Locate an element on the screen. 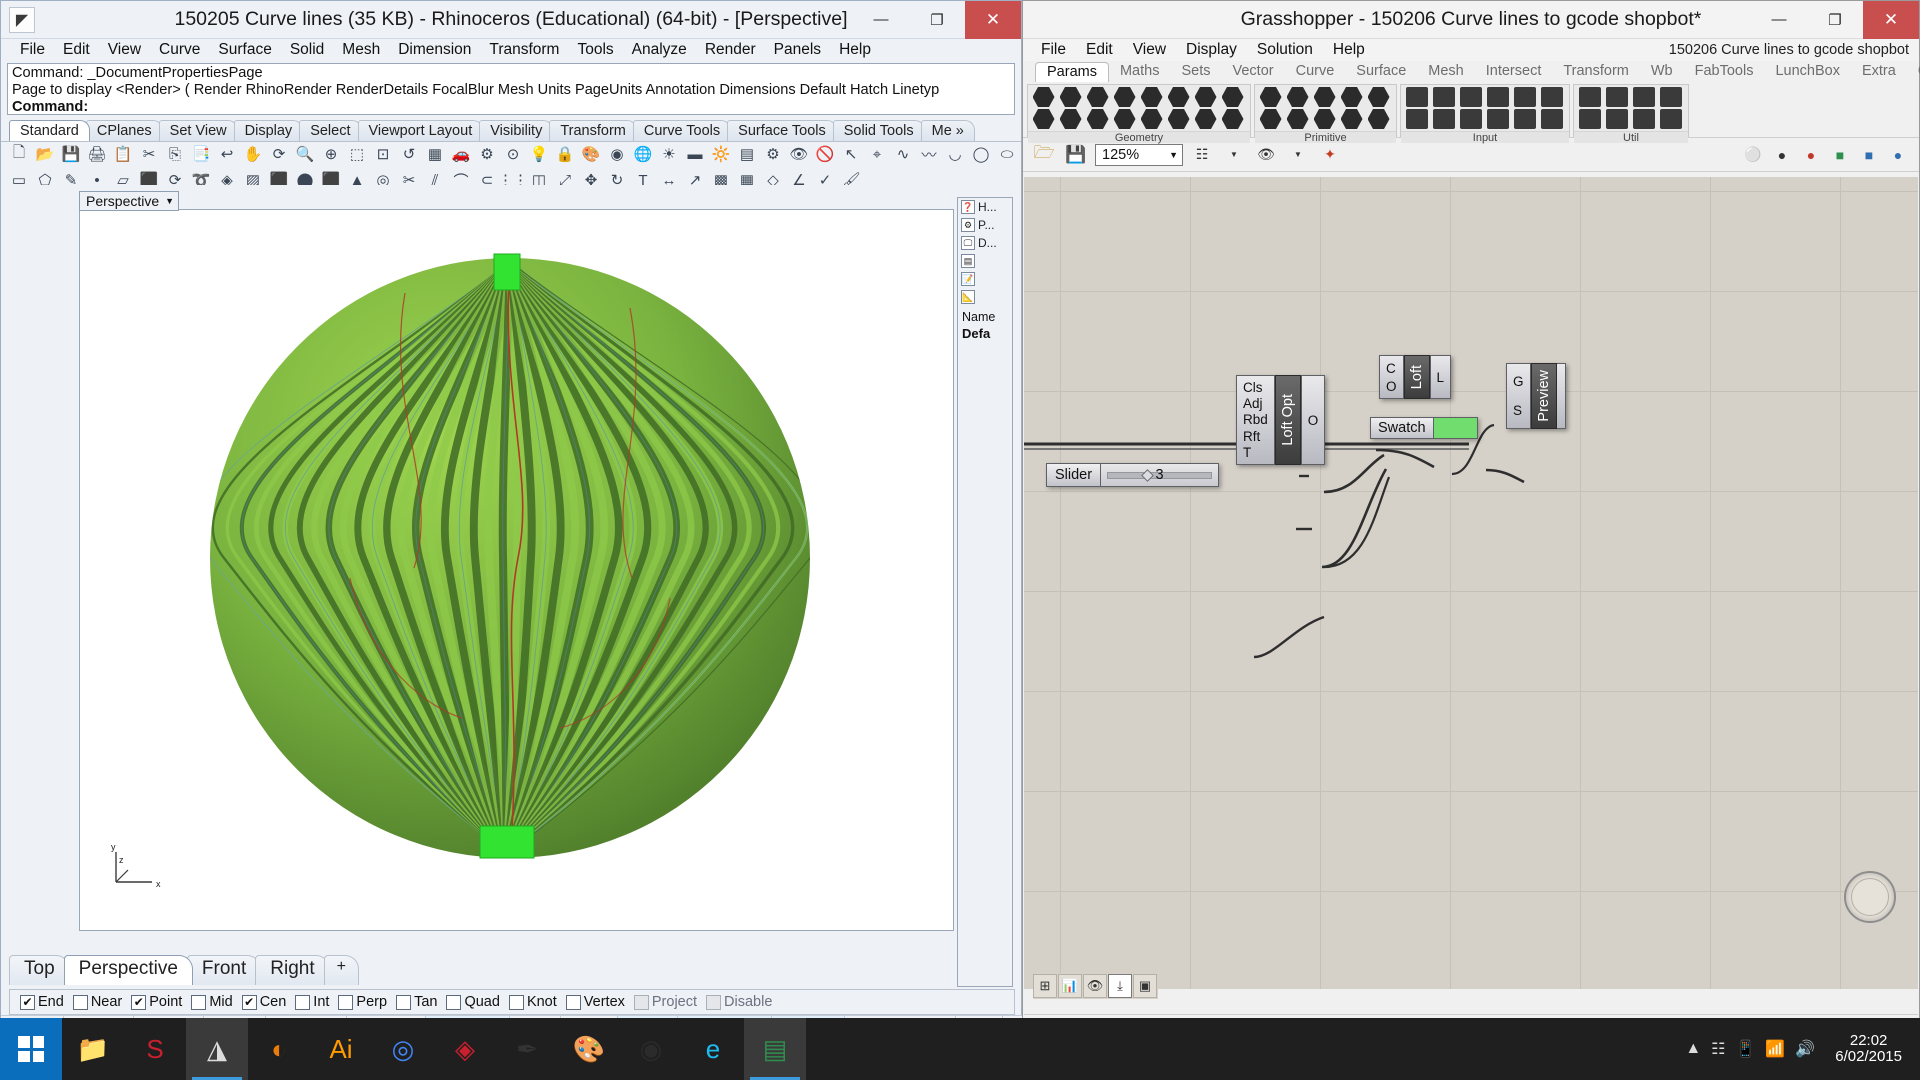 The width and height of the screenshot is (1920, 1080). cluster-icon is located at coordinates (1589, 97).